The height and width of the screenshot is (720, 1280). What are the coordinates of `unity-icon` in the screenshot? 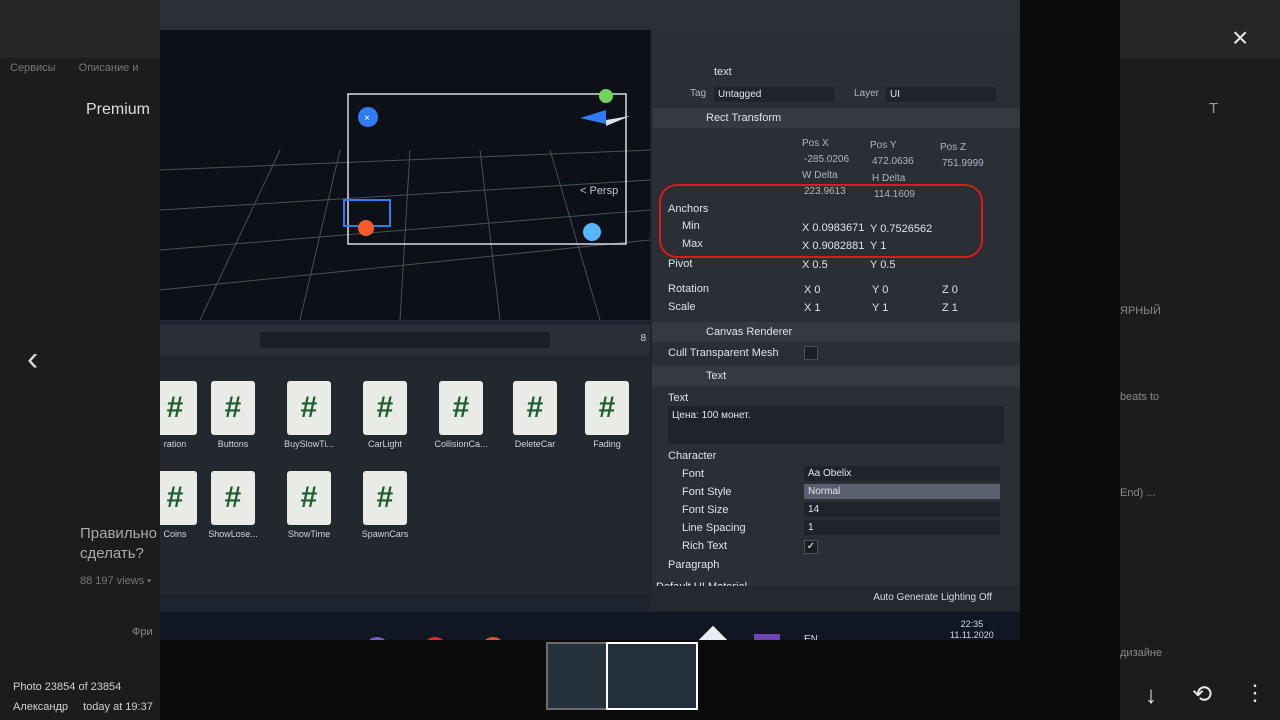 It's located at (713, 632).